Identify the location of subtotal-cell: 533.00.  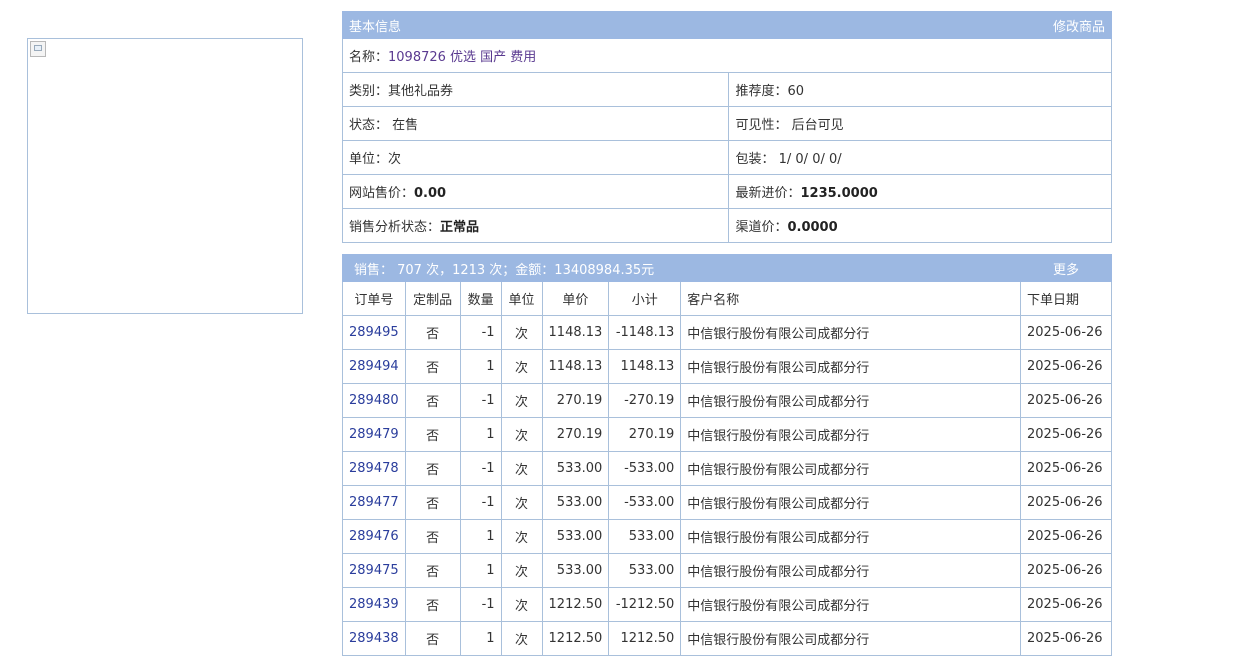
(645, 570).